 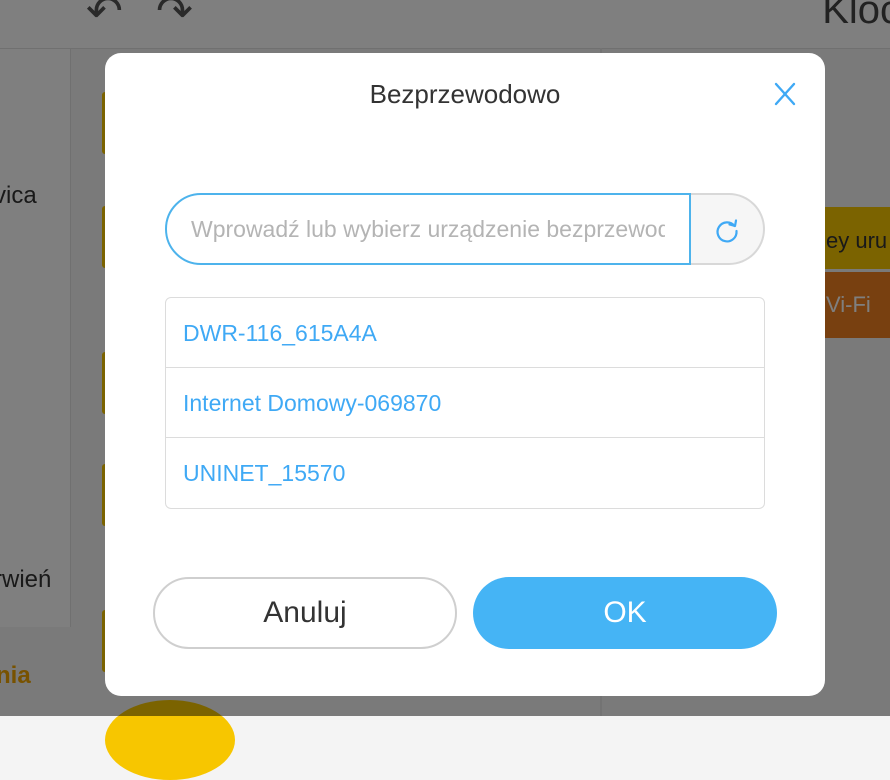 I want to click on device-search, so click(x=465, y=229).